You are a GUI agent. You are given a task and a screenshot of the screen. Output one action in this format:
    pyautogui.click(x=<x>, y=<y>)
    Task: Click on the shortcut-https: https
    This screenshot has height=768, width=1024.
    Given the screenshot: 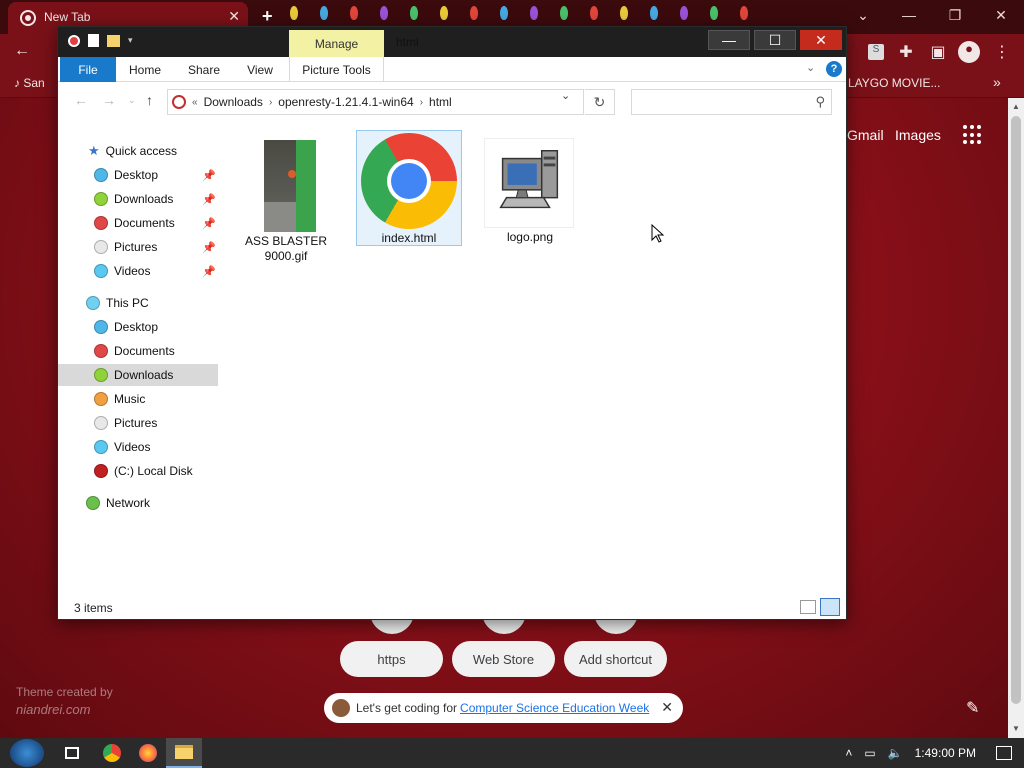 What is the action you would take?
    pyautogui.click(x=391, y=659)
    